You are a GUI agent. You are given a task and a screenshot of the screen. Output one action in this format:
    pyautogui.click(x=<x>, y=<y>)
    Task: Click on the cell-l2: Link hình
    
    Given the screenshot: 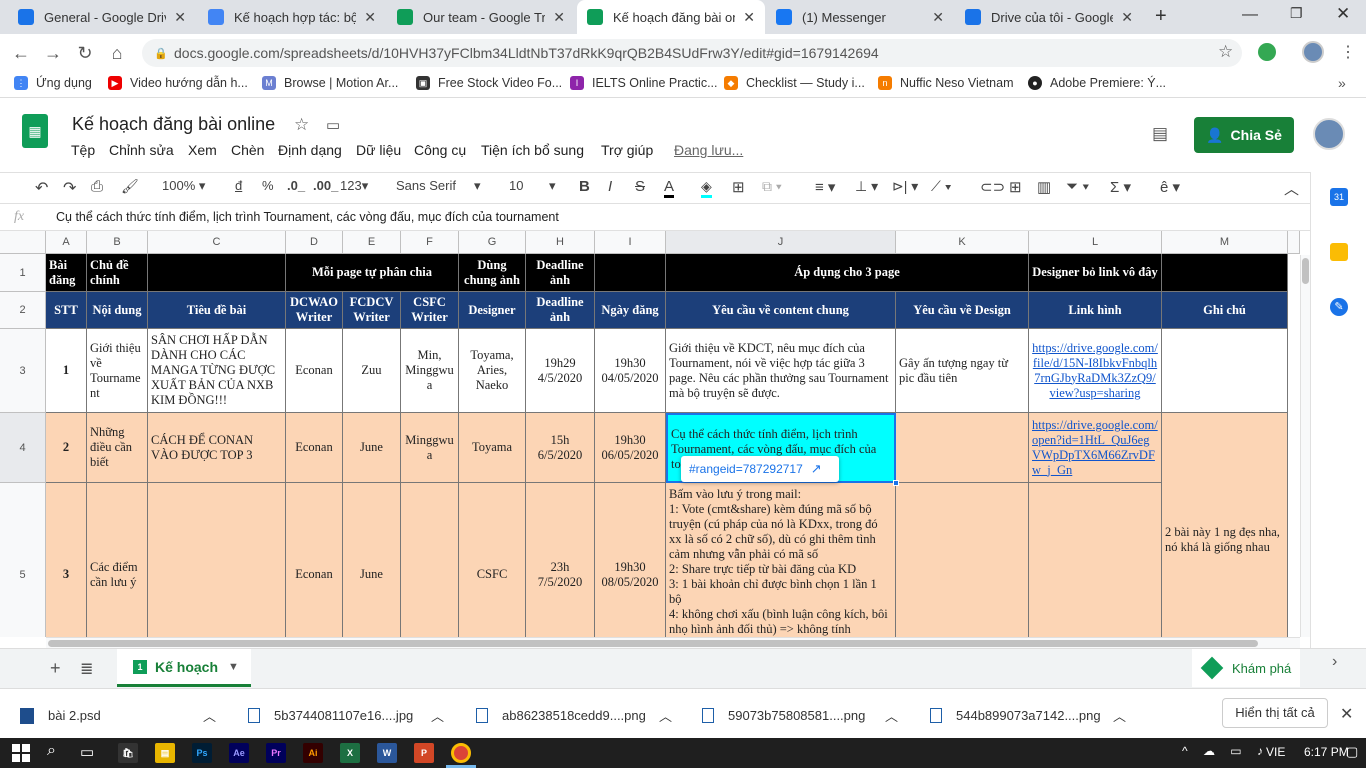 What is the action you would take?
    pyautogui.click(x=1095, y=310)
    